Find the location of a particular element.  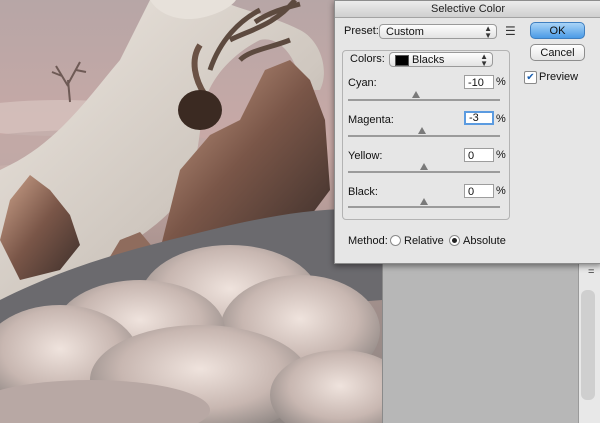

cyan-label: Cyan: is located at coordinates (362, 83).